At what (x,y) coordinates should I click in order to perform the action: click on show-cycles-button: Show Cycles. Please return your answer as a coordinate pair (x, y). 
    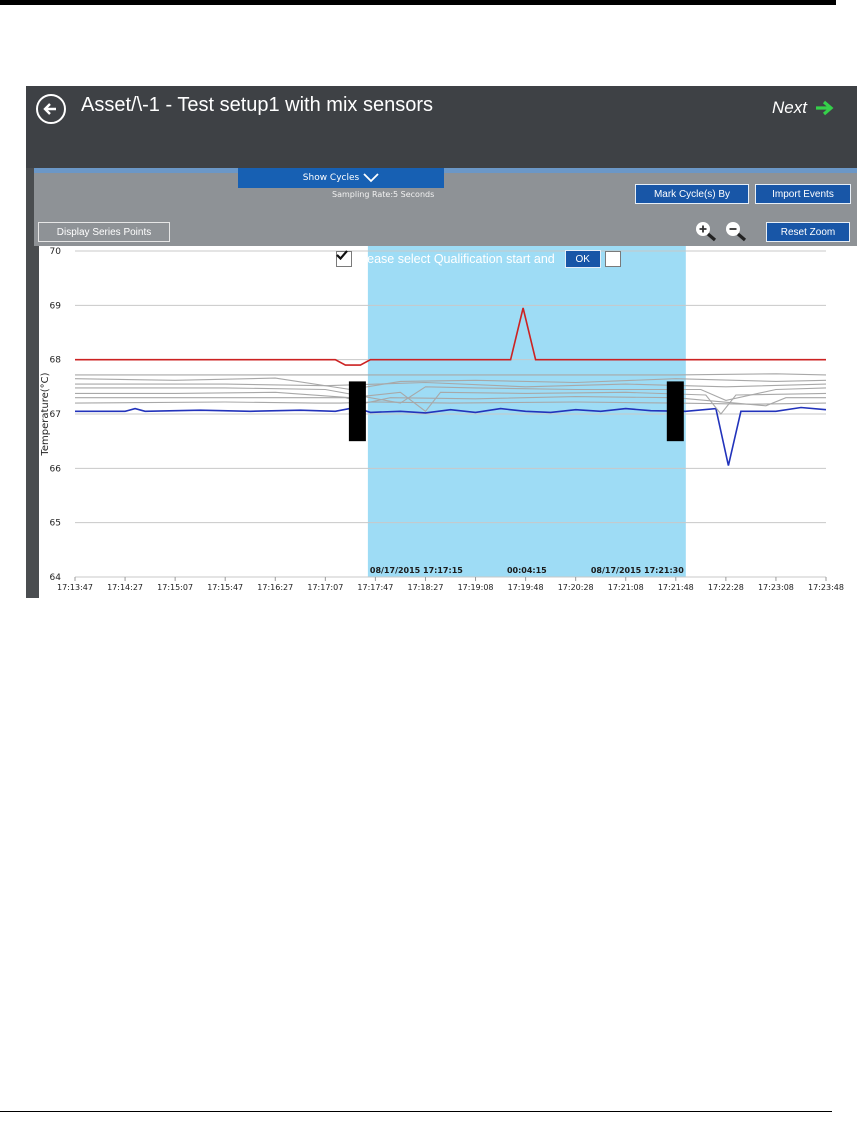
    Looking at the image, I should click on (341, 178).